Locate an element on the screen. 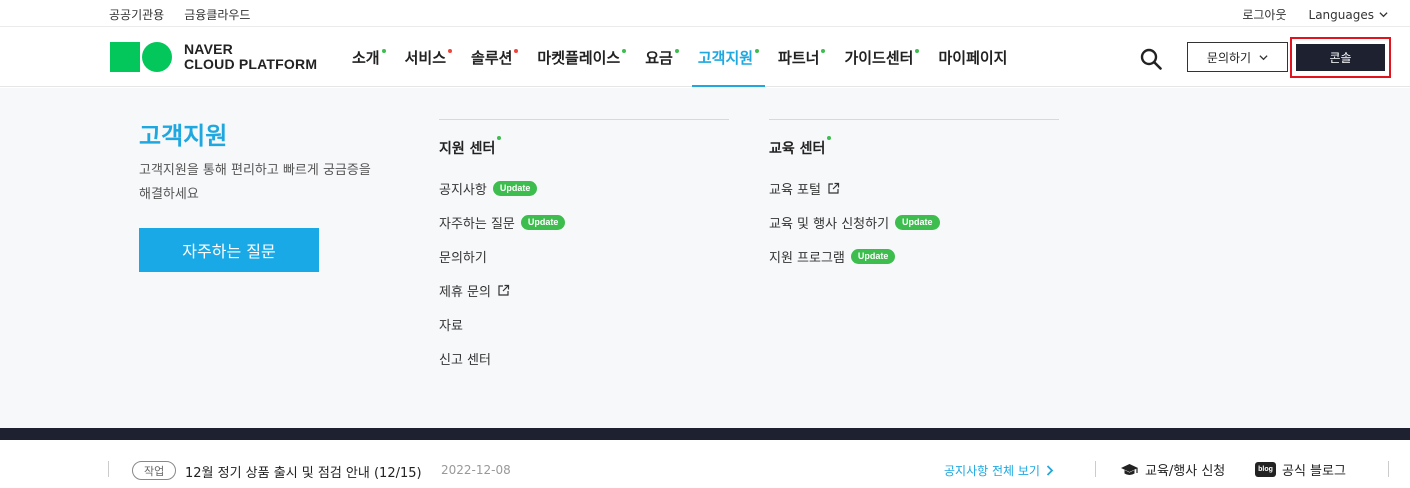 The height and width of the screenshot is (488, 1410). menu-item-support-program: 지원 프로그램 Update is located at coordinates (914, 256).